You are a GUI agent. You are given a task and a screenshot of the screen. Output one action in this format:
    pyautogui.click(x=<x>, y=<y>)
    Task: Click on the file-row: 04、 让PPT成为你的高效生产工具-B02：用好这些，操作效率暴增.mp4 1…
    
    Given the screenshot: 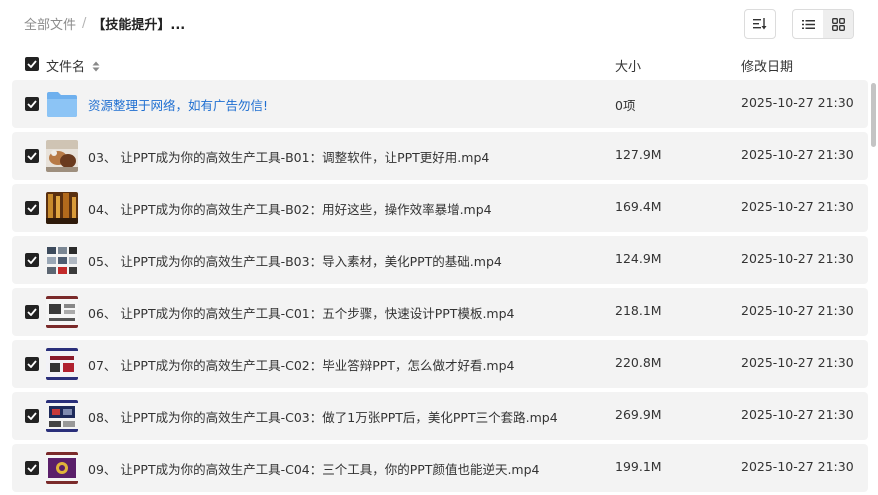 What is the action you would take?
    pyautogui.click(x=440, y=208)
    